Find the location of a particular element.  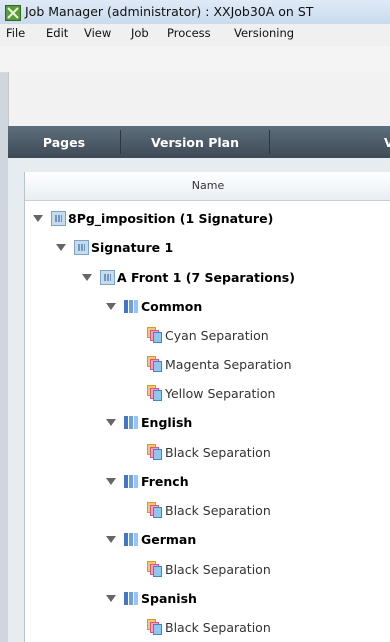

toolbar is located at coordinates (199, 99).